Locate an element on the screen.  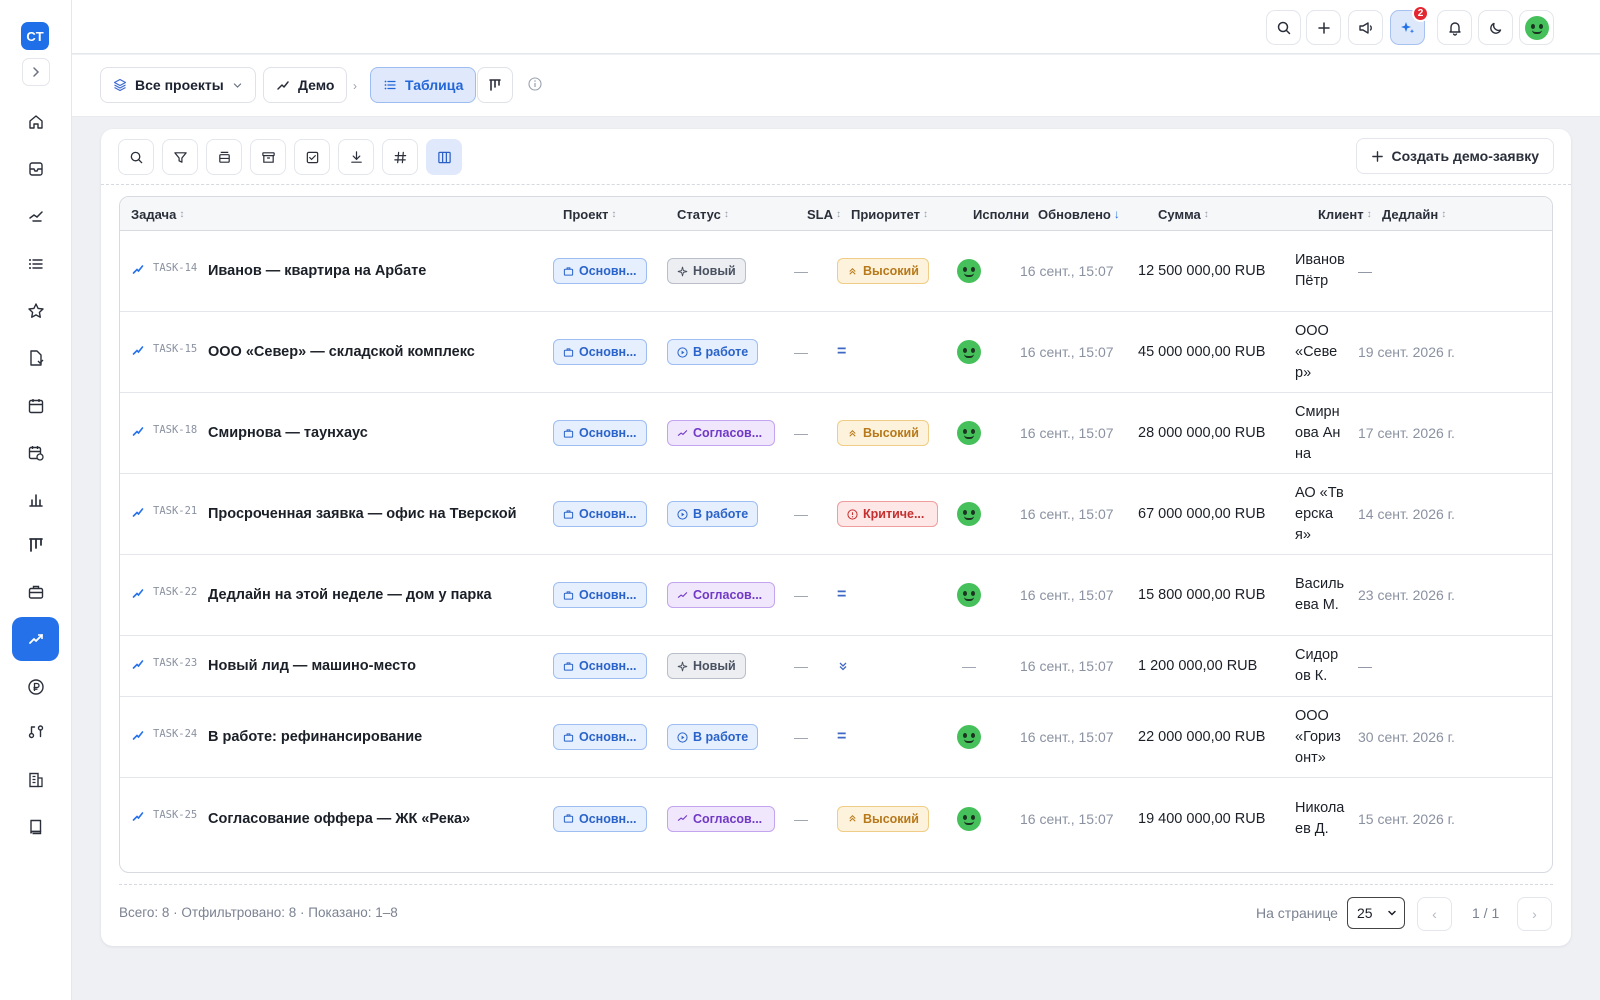
sidebar-item-handshake is located at coordinates (35, 216).